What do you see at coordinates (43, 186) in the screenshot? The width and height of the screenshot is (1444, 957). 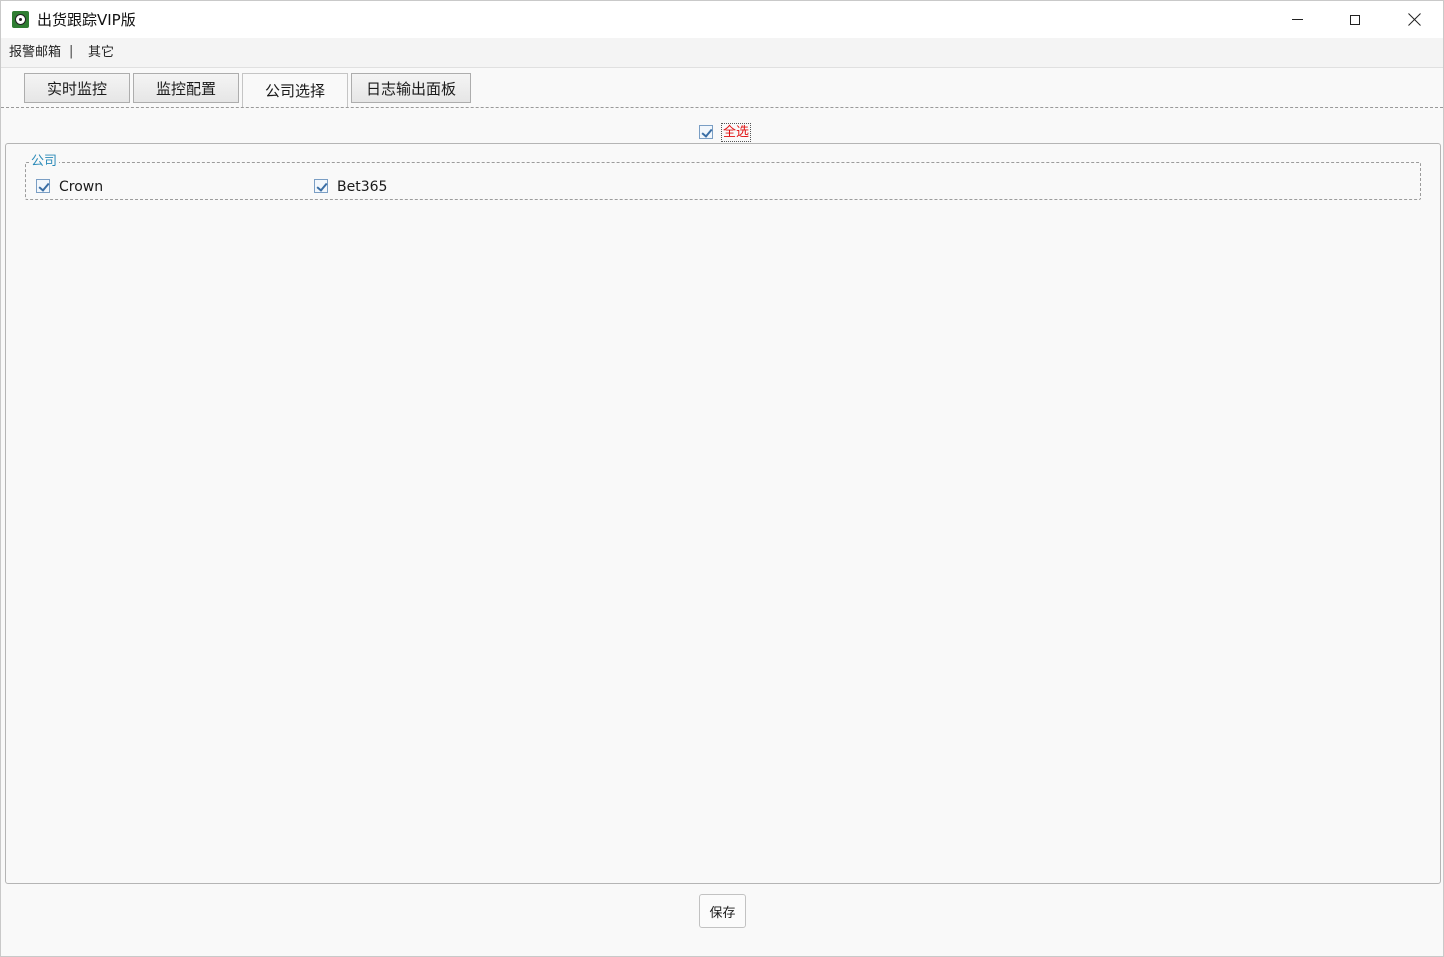 I see `crown-checkbox` at bounding box center [43, 186].